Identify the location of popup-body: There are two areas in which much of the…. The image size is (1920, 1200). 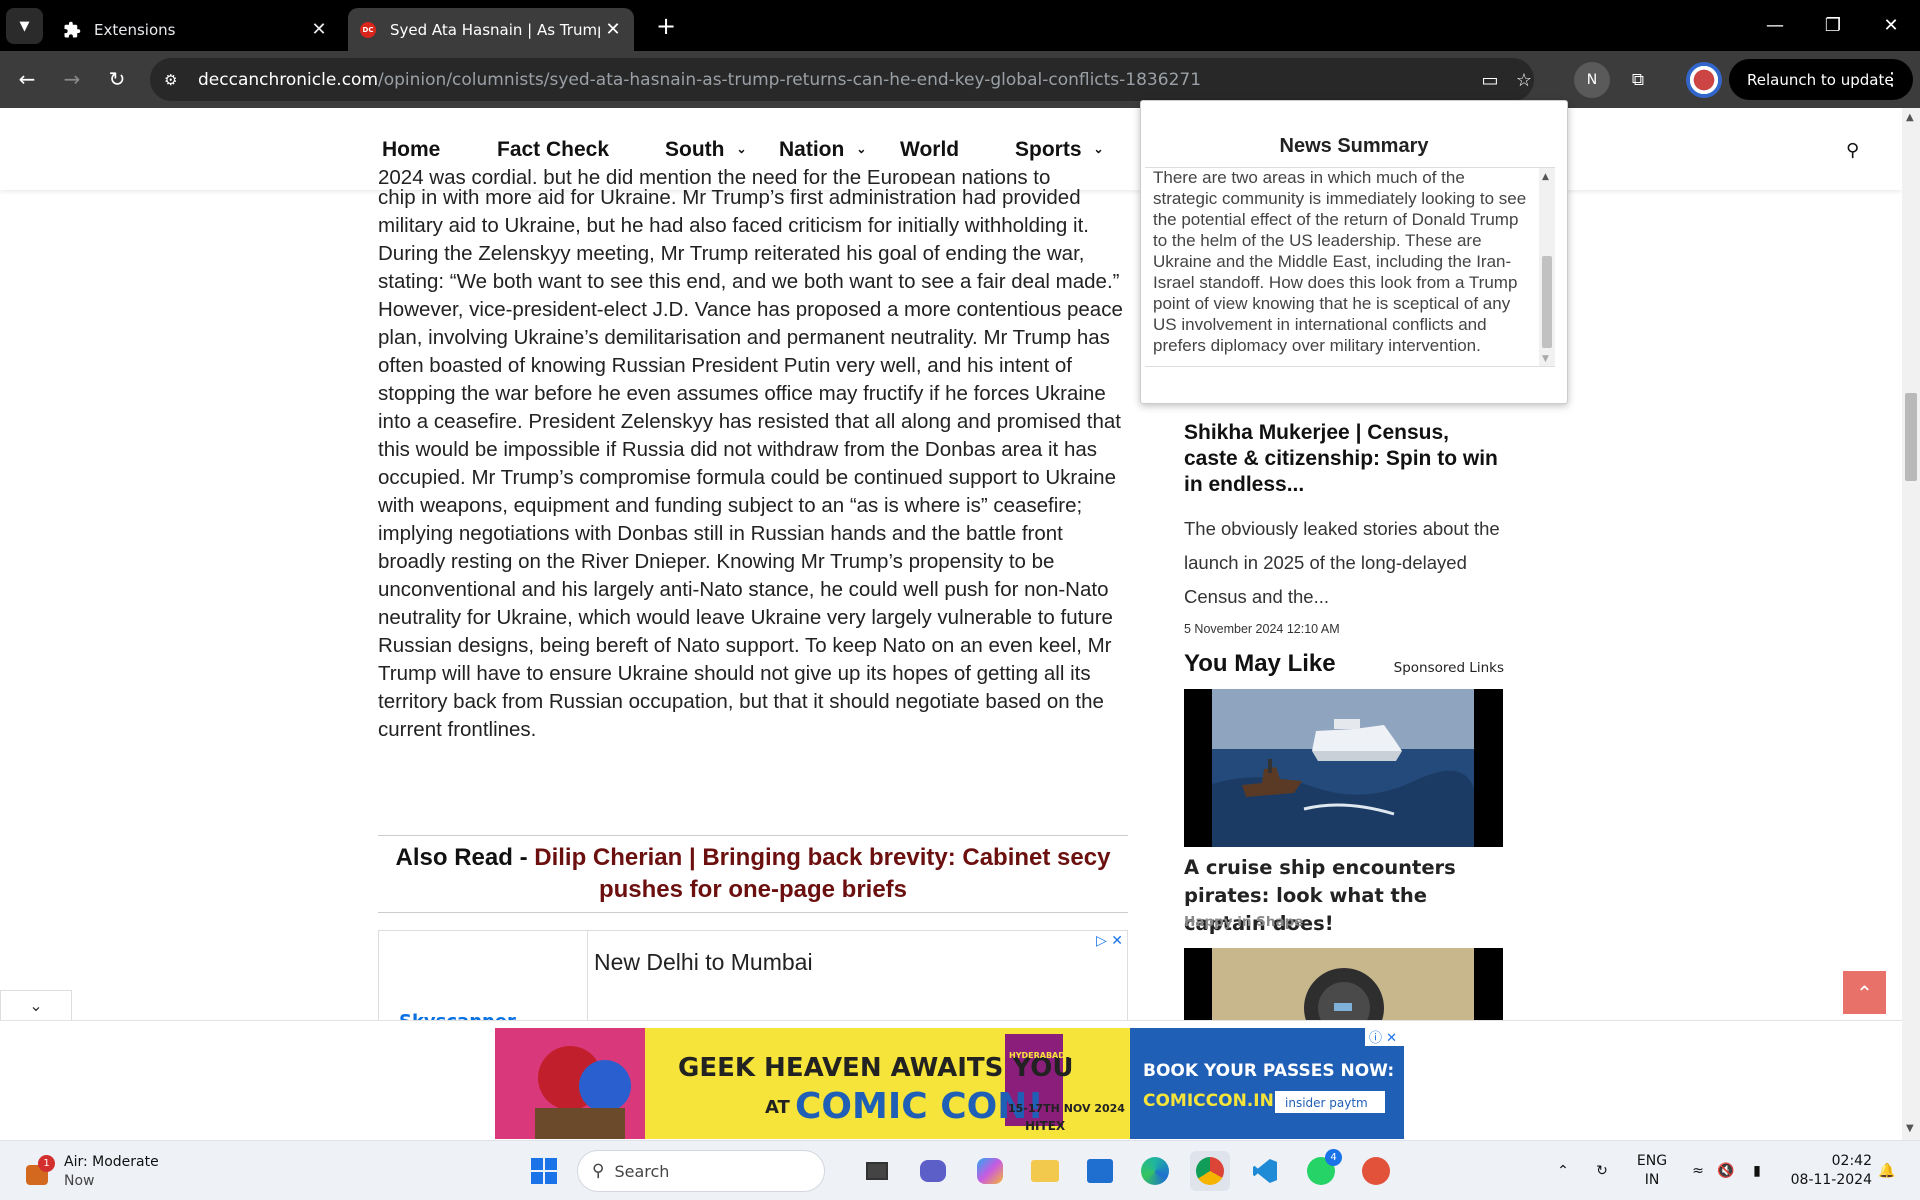
(1350, 267).